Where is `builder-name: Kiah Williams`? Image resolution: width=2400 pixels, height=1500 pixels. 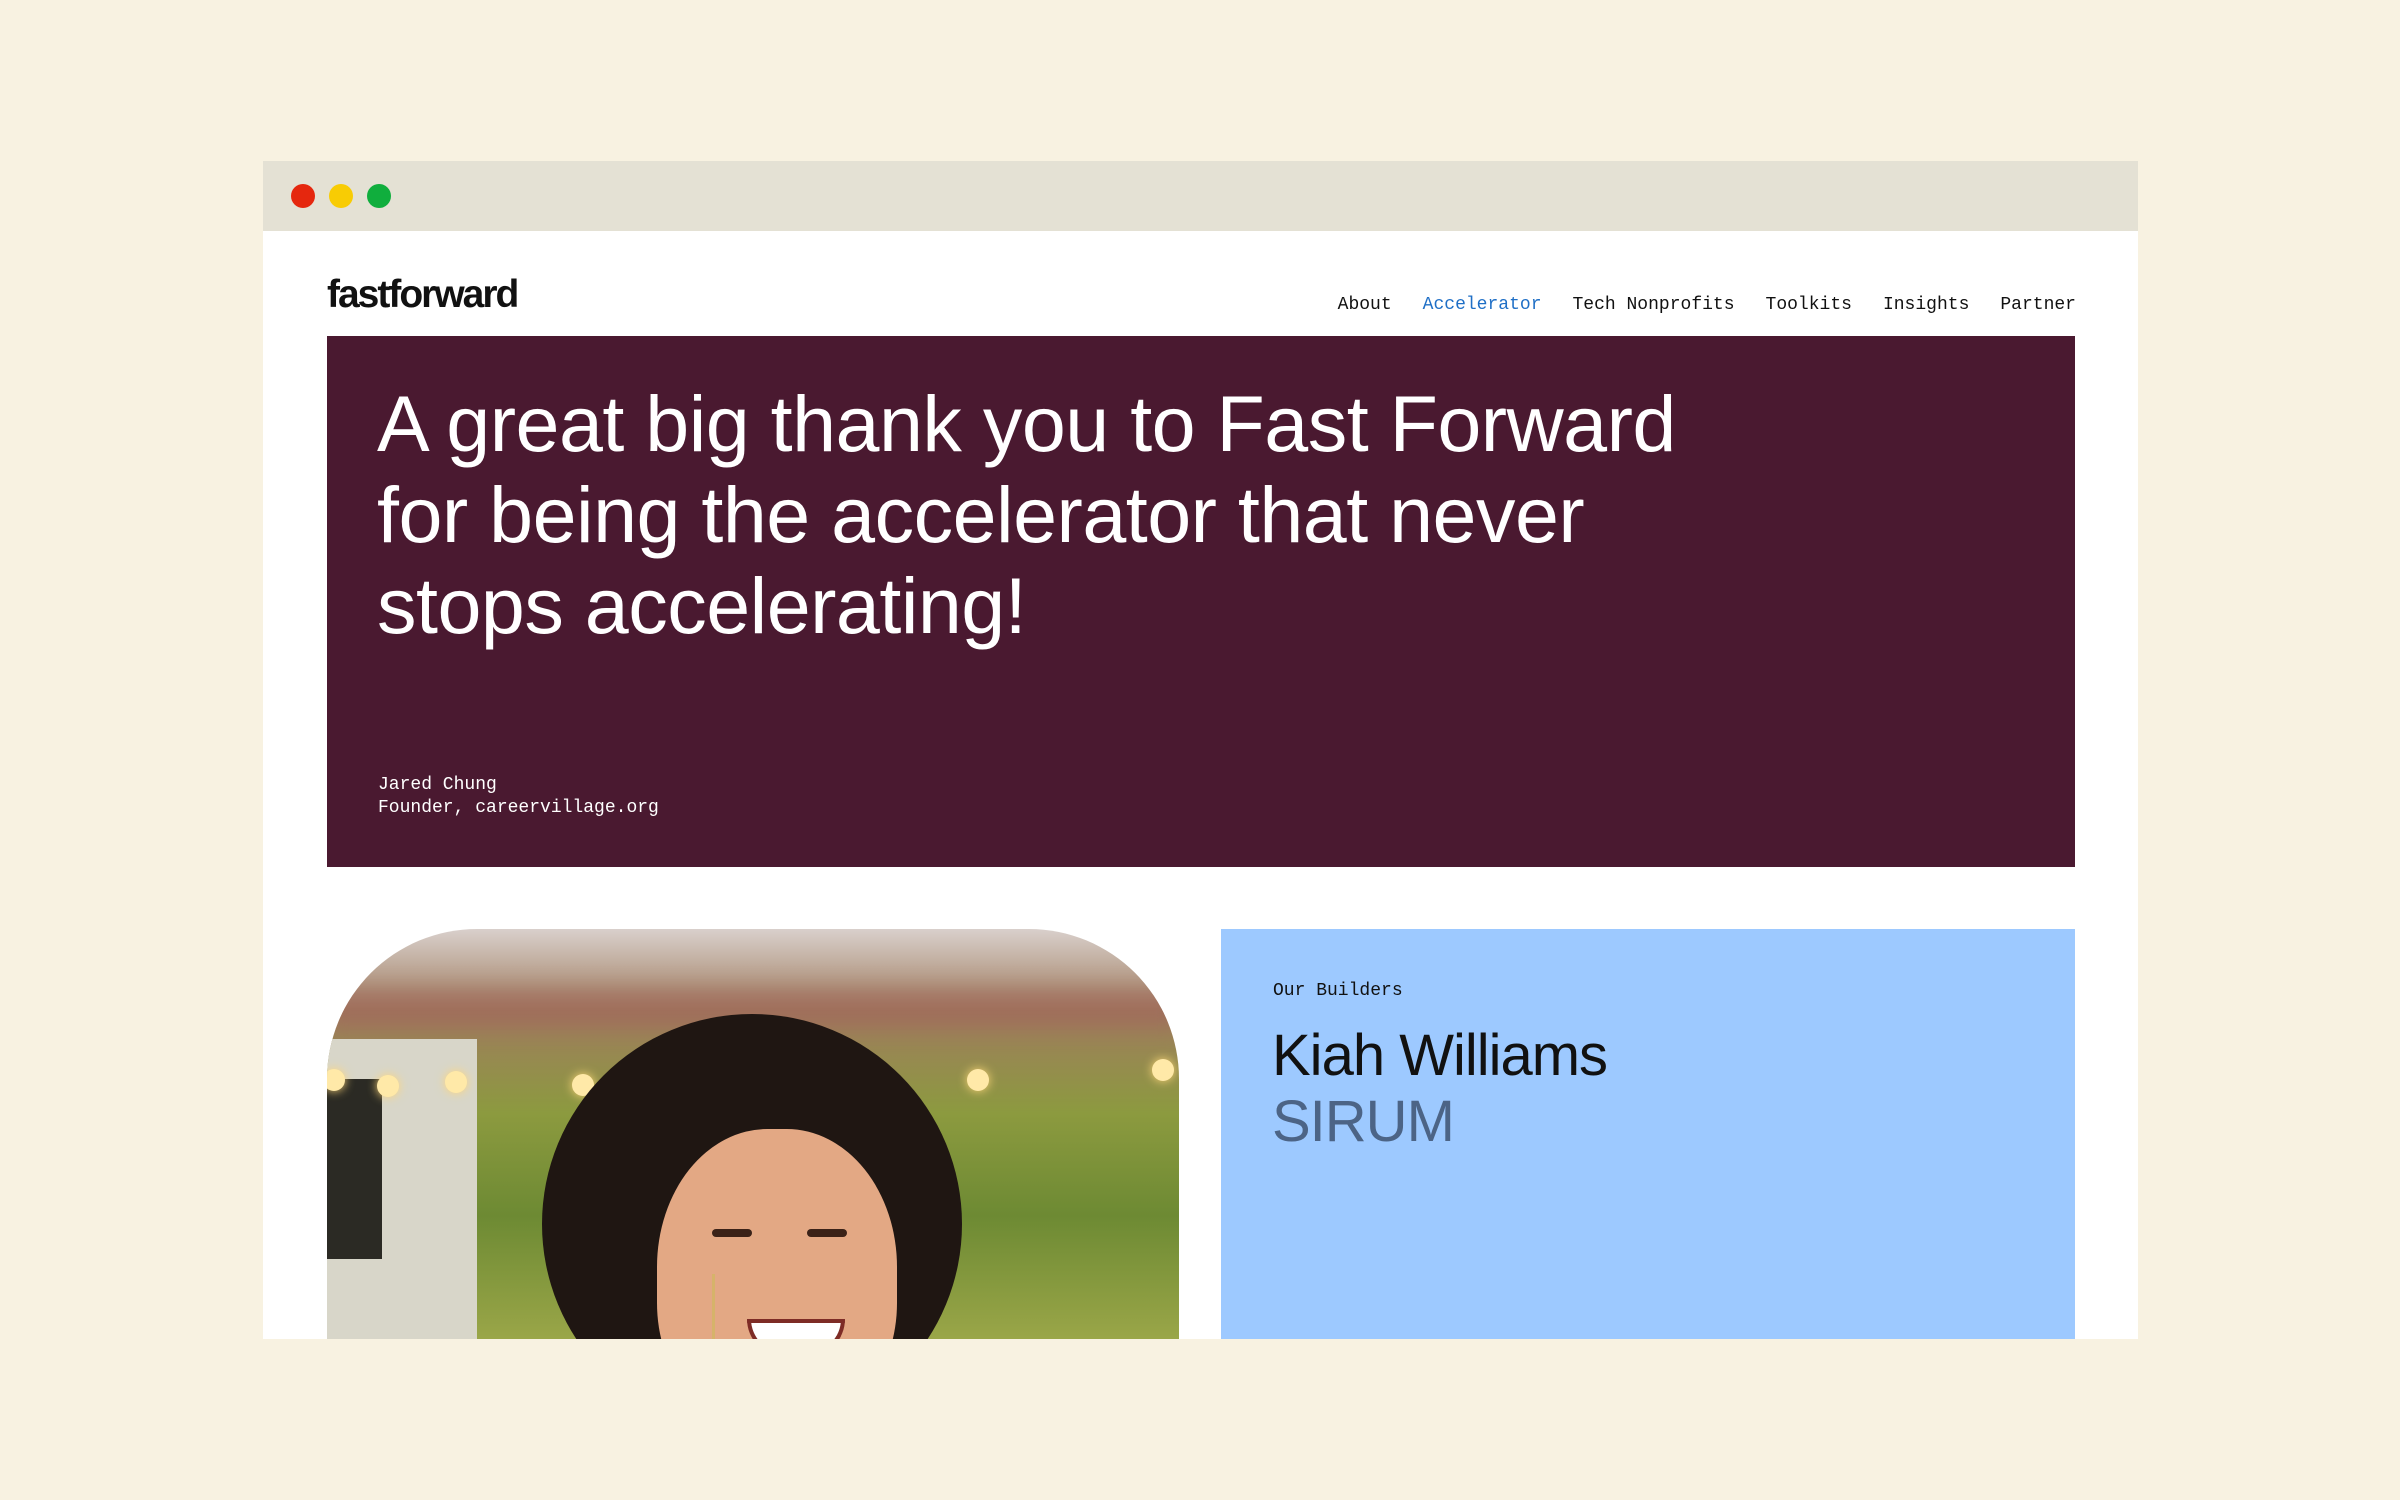
builder-name: Kiah Williams is located at coordinates (1440, 1055).